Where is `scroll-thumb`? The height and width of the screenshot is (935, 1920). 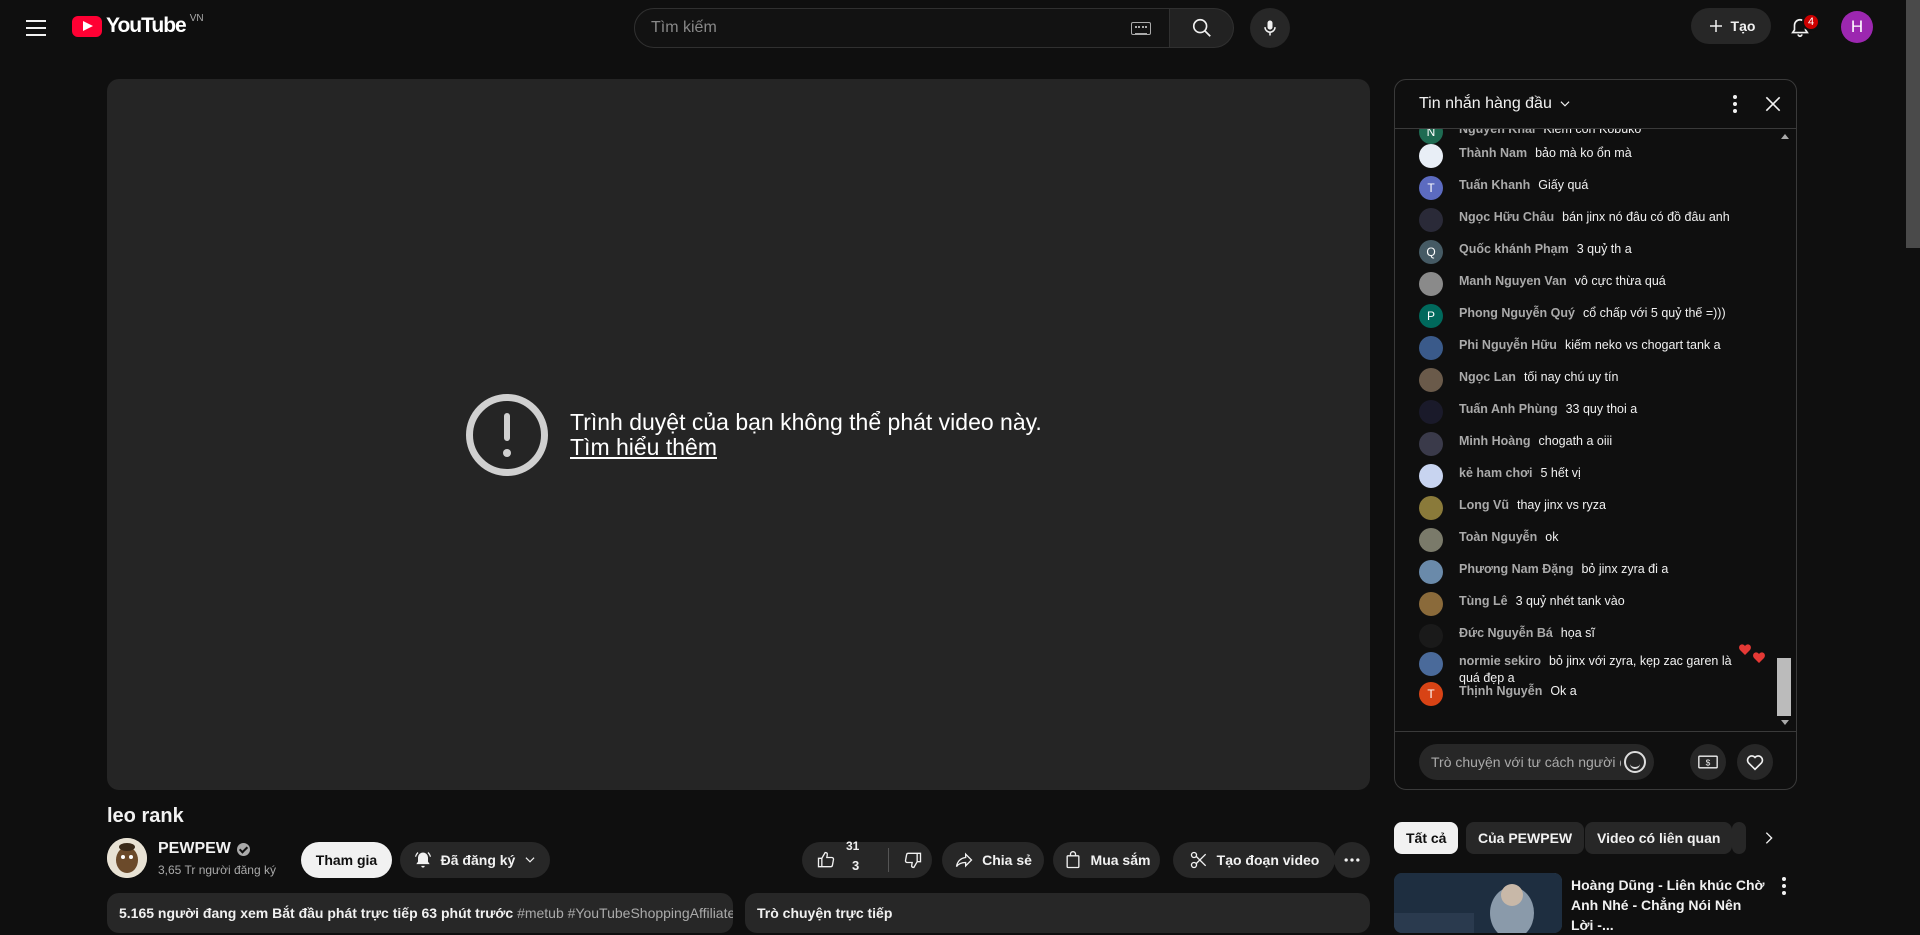 scroll-thumb is located at coordinates (1784, 687).